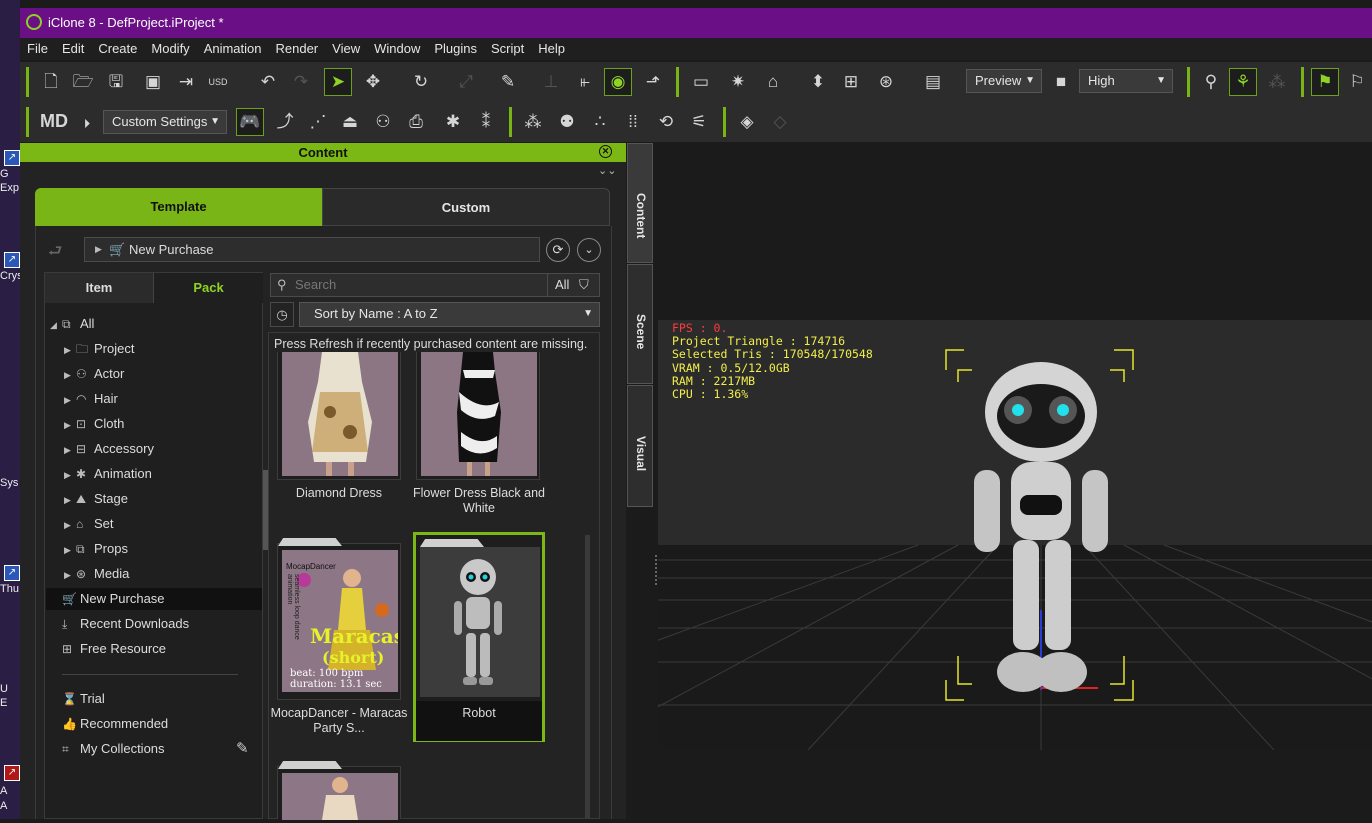 This screenshot has height=823, width=1372. I want to click on tree-item-project: ▶ 🗀 Project, so click(170, 349).